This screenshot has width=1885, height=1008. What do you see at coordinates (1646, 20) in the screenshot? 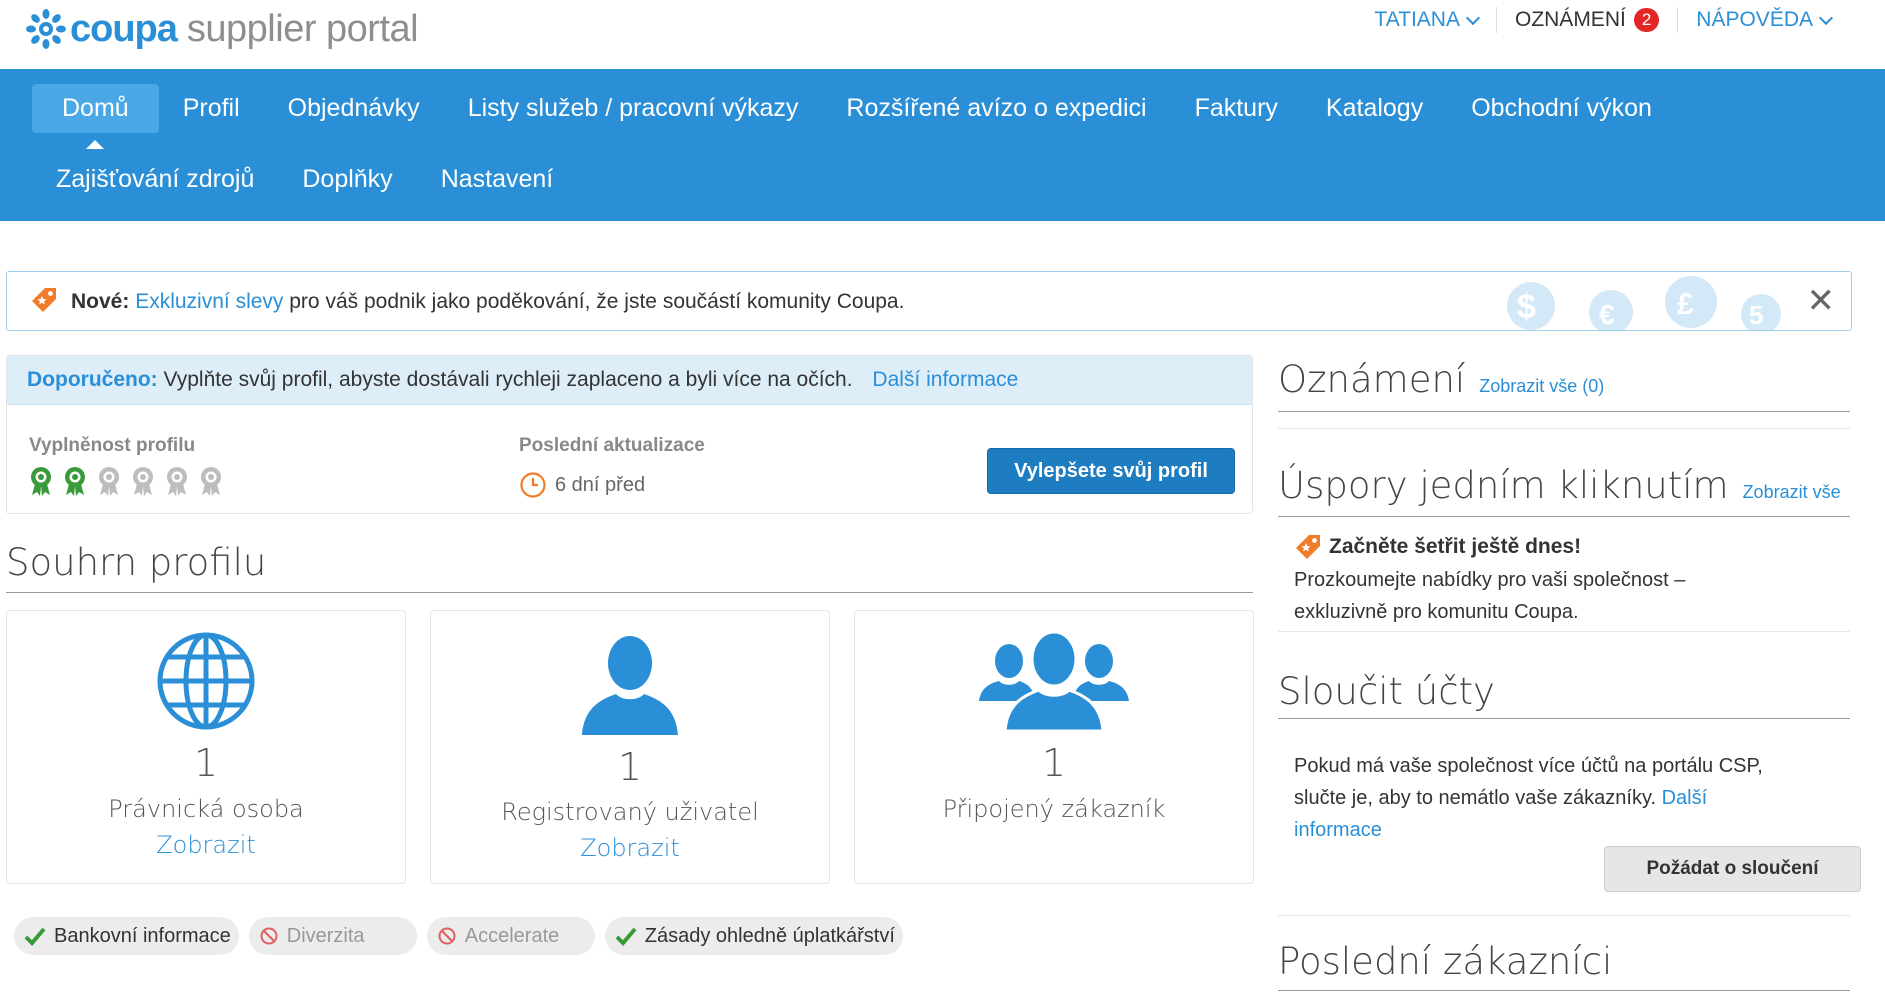
I see `notifications-badge: 2` at bounding box center [1646, 20].